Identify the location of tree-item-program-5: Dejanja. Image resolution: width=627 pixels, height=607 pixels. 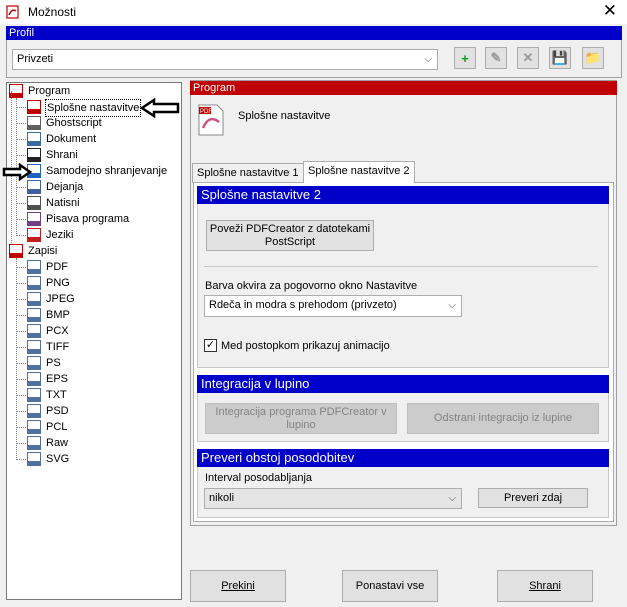
(104, 187).